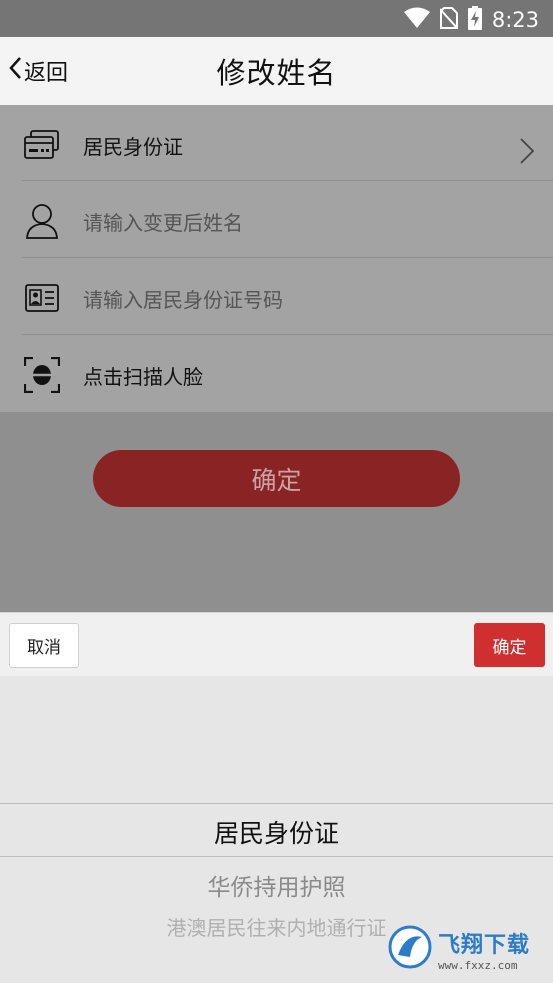  What do you see at coordinates (276, 644) in the screenshot?
I see `picker-toolbar: 取消 确定` at bounding box center [276, 644].